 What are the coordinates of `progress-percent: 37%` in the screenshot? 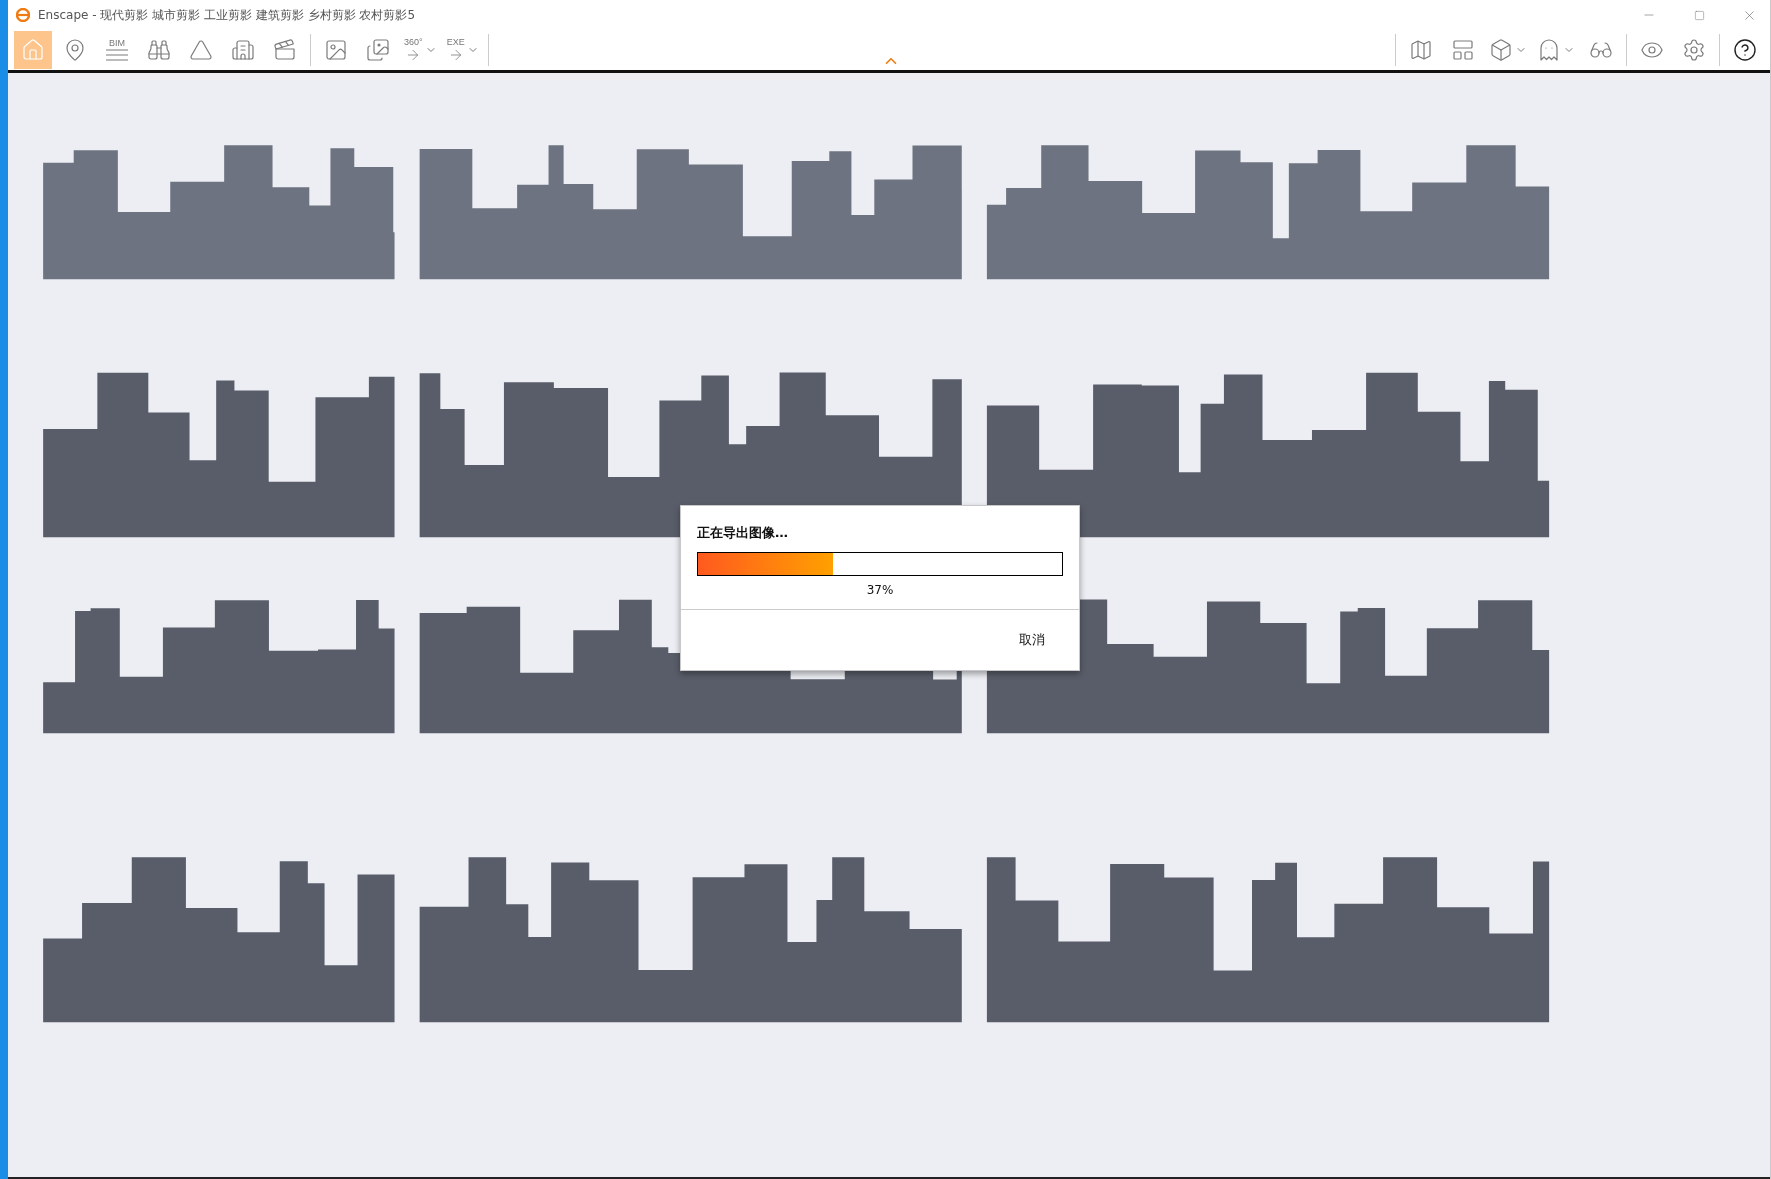 It's located at (880, 590).